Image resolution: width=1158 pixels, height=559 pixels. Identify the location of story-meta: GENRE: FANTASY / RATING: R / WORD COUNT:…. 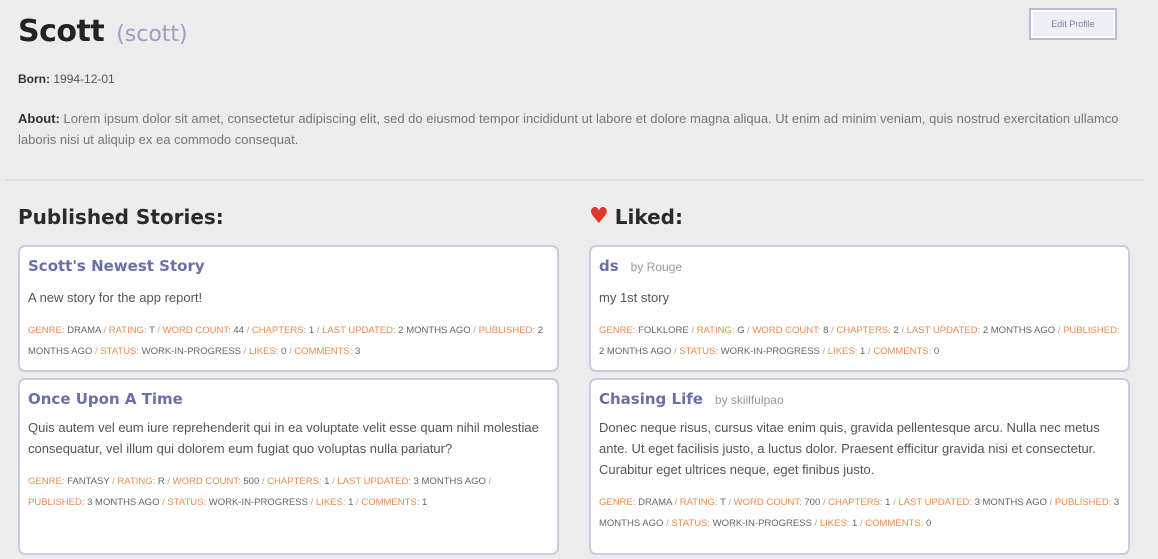
(288, 492).